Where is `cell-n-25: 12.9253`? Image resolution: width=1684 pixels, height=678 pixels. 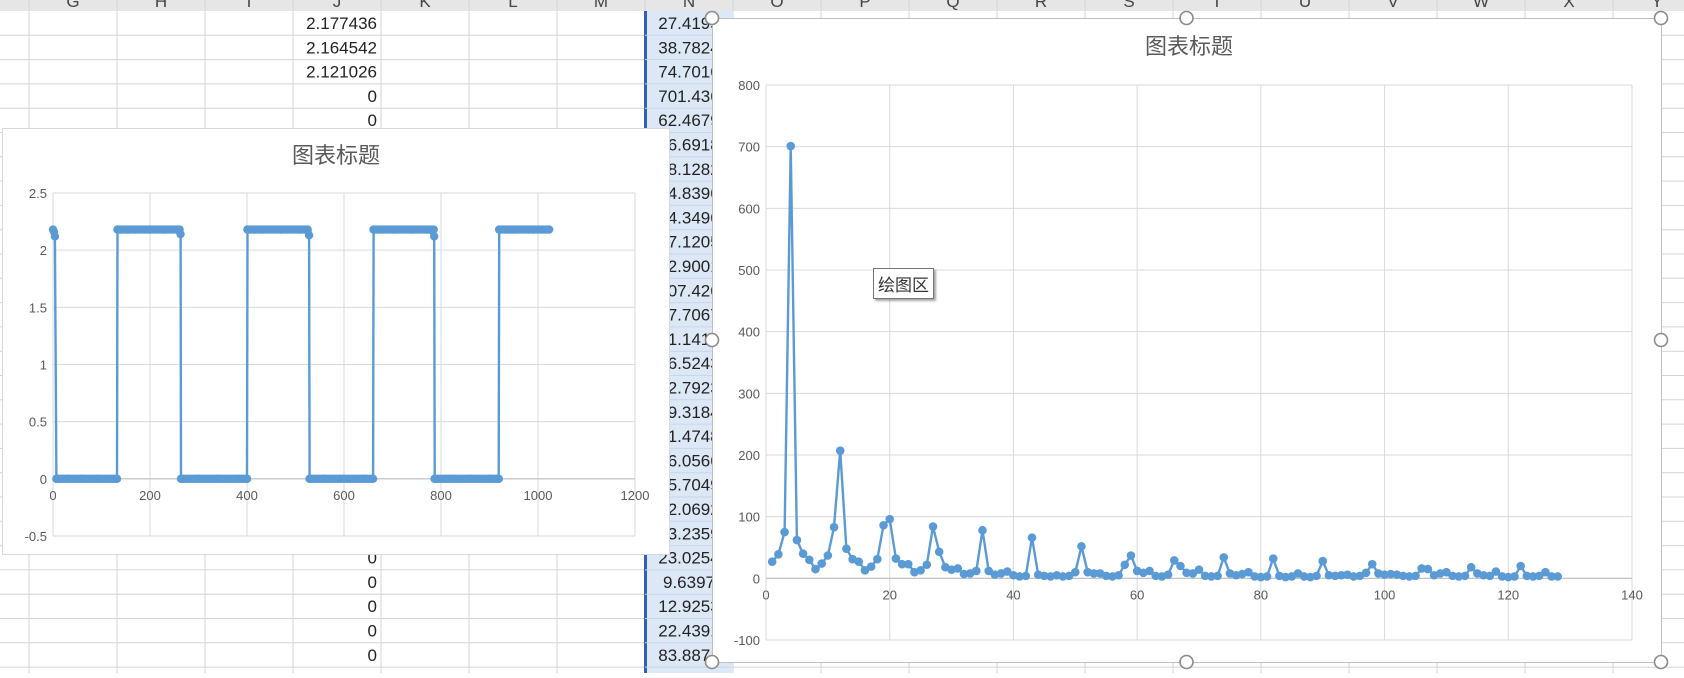
cell-n-25: 12.9253 is located at coordinates (688, 606).